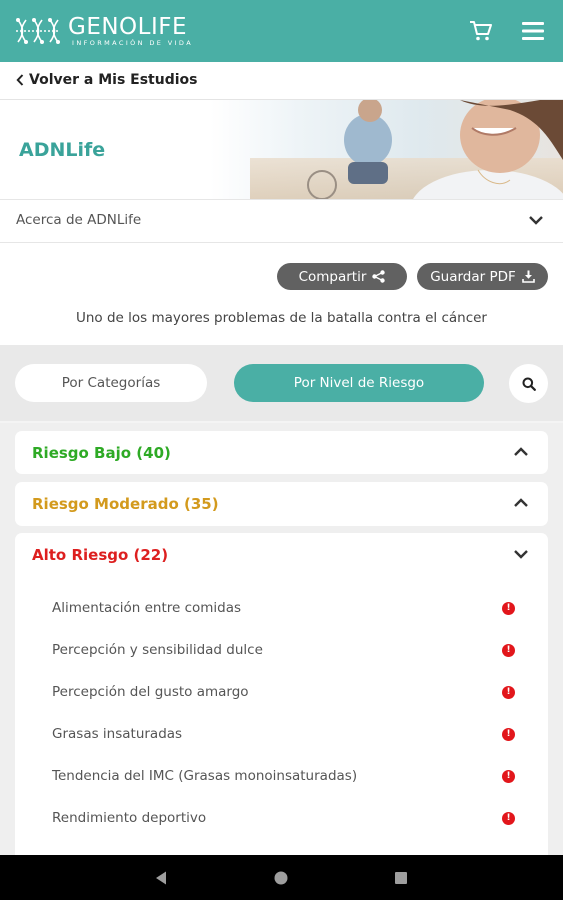  I want to click on risk-group-moderate-title: Riesgo Moderado (35), so click(125, 504).